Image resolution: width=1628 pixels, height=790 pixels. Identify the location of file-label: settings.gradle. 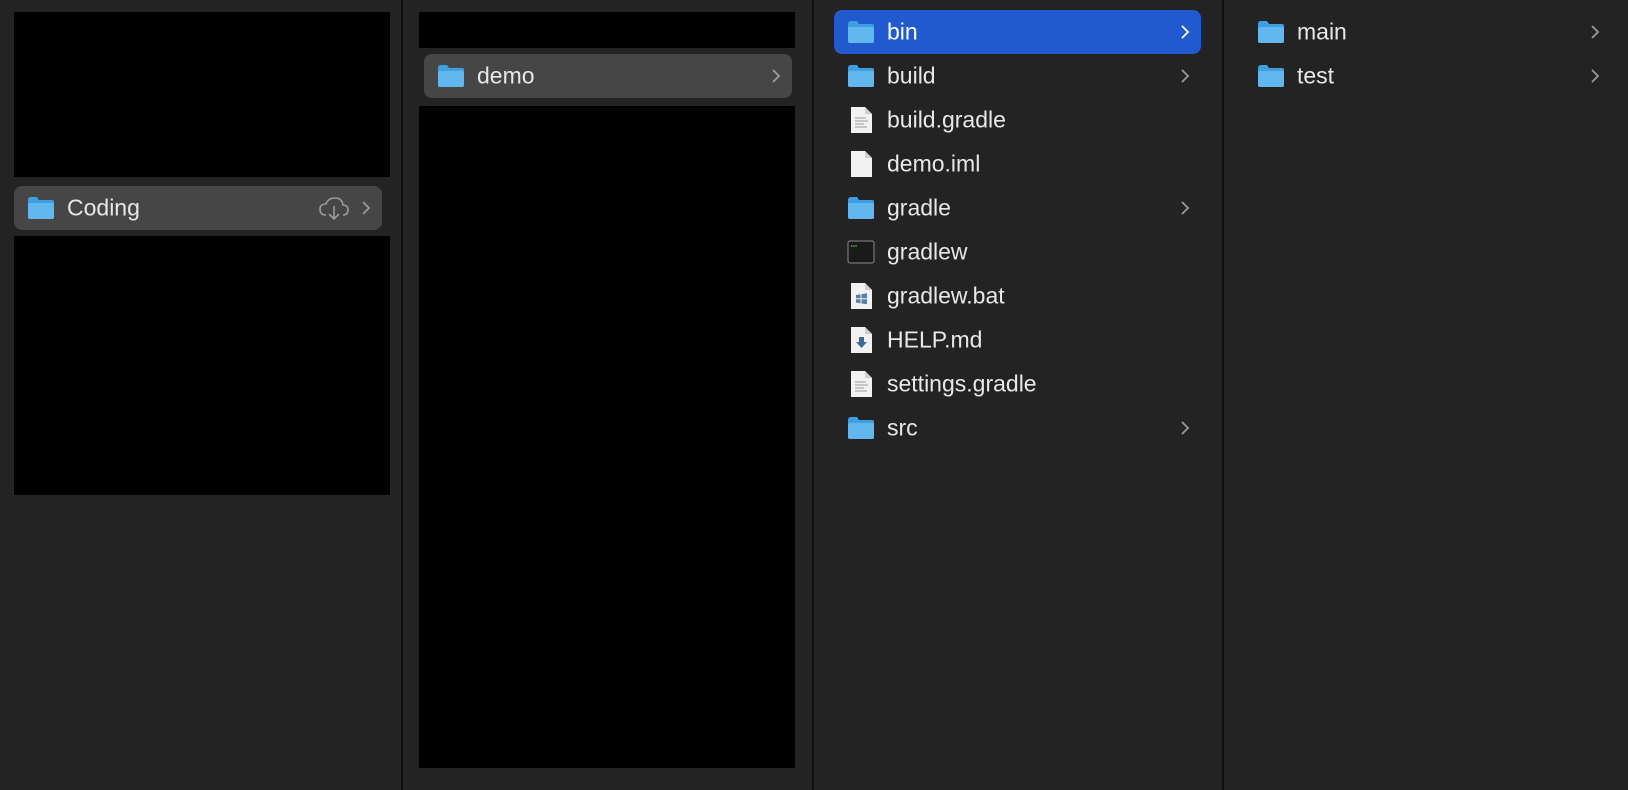
(962, 383).